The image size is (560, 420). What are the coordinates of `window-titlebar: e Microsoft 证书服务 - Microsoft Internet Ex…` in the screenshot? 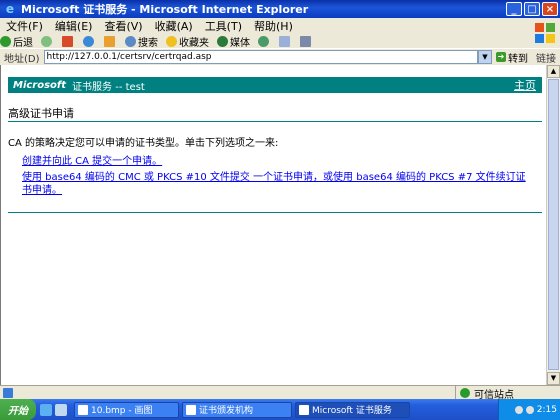 It's located at (280, 9).